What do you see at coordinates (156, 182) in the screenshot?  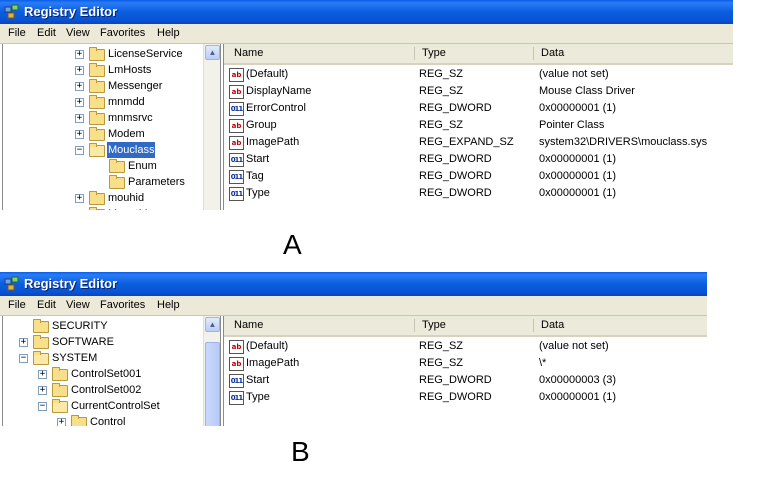 I see `tree-item-label: Parameters` at bounding box center [156, 182].